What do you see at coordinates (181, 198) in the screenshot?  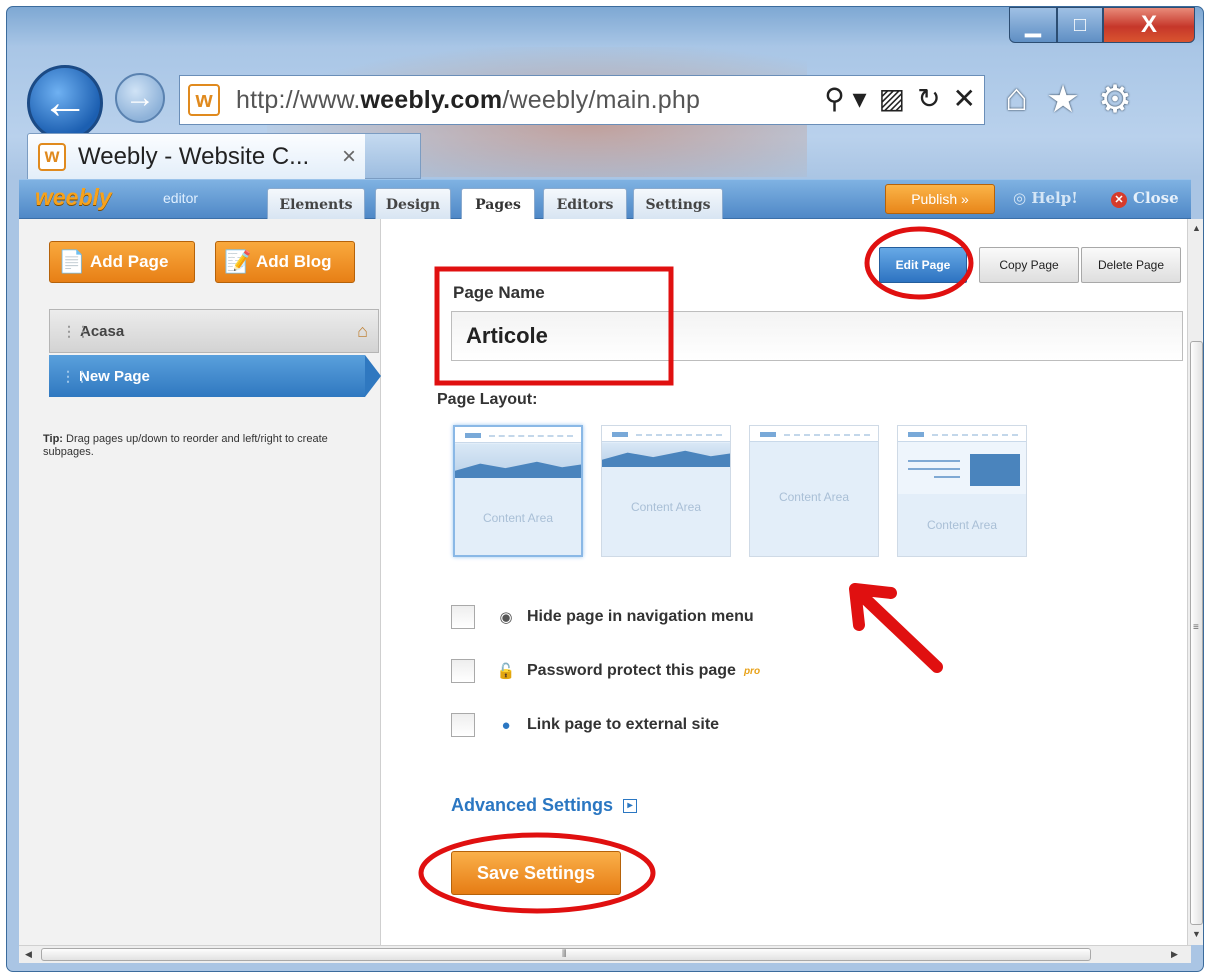 I see `editor-subtitle: editor` at bounding box center [181, 198].